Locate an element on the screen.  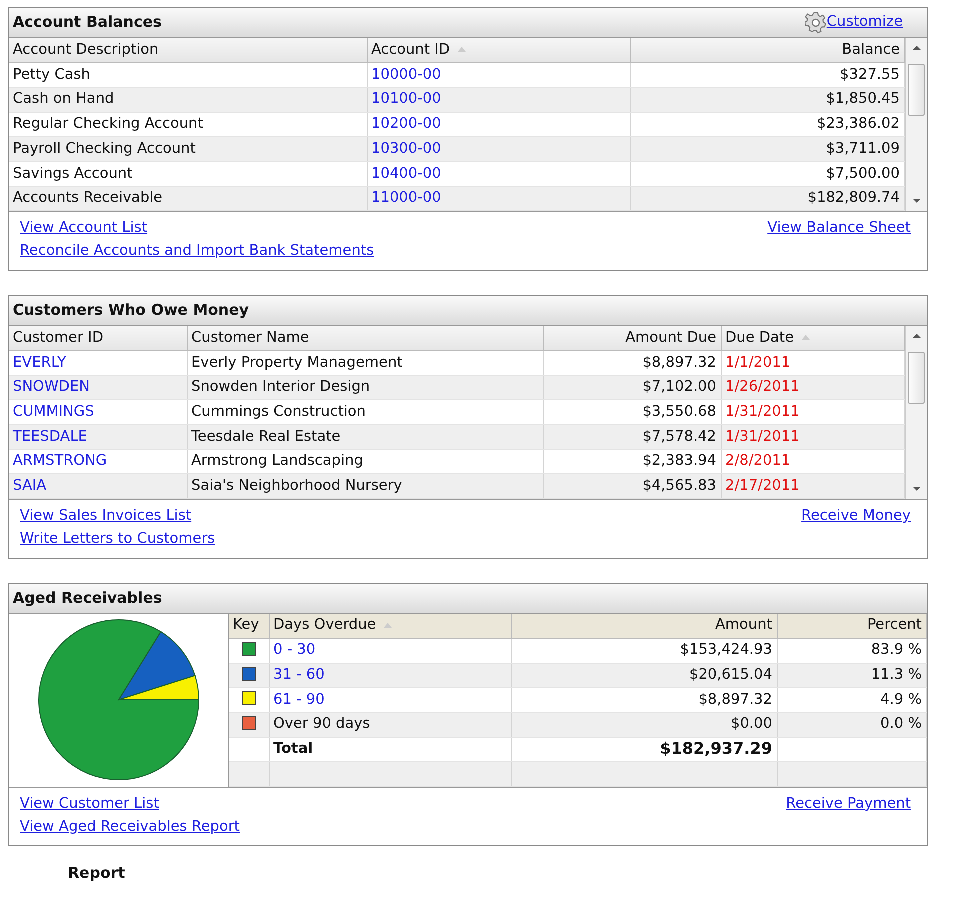
column-header: Days Overdue is located at coordinates (390, 626).